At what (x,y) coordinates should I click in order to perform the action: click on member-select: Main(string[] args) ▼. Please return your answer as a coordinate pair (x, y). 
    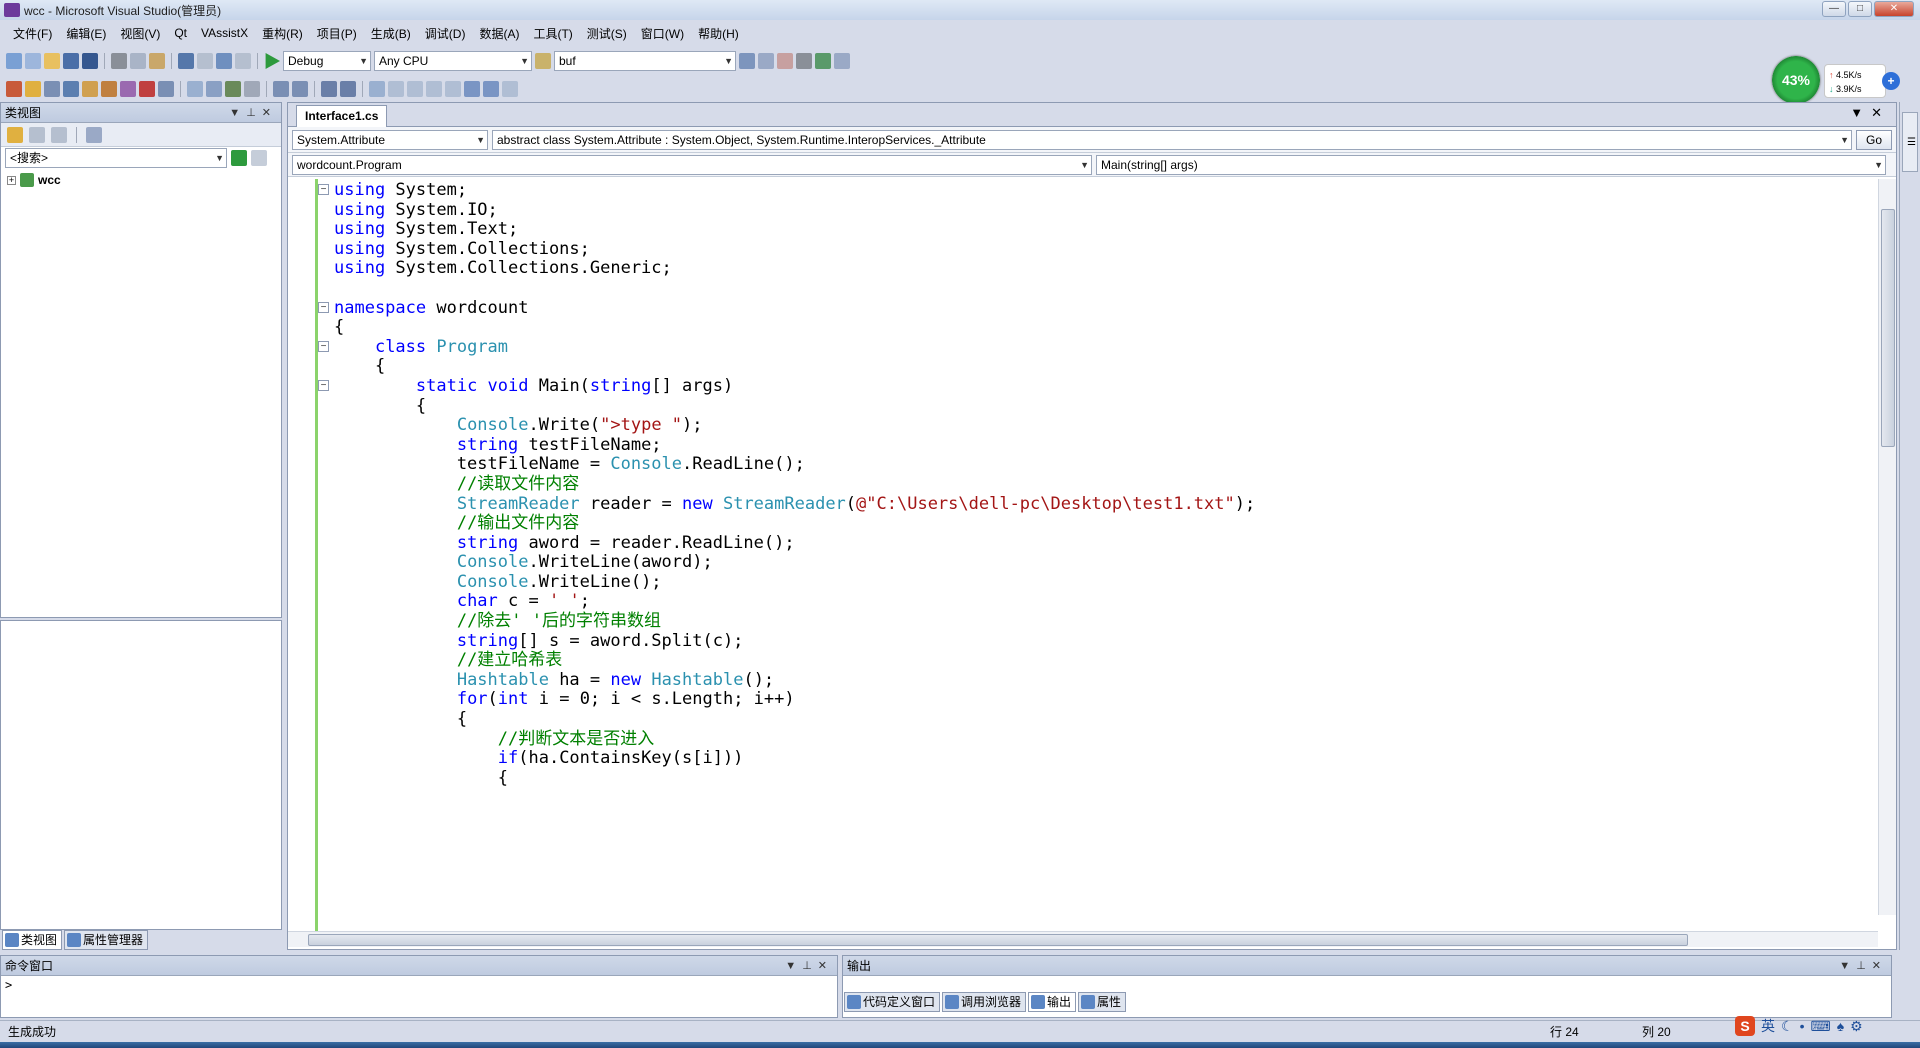
    Looking at the image, I should click on (1491, 164).